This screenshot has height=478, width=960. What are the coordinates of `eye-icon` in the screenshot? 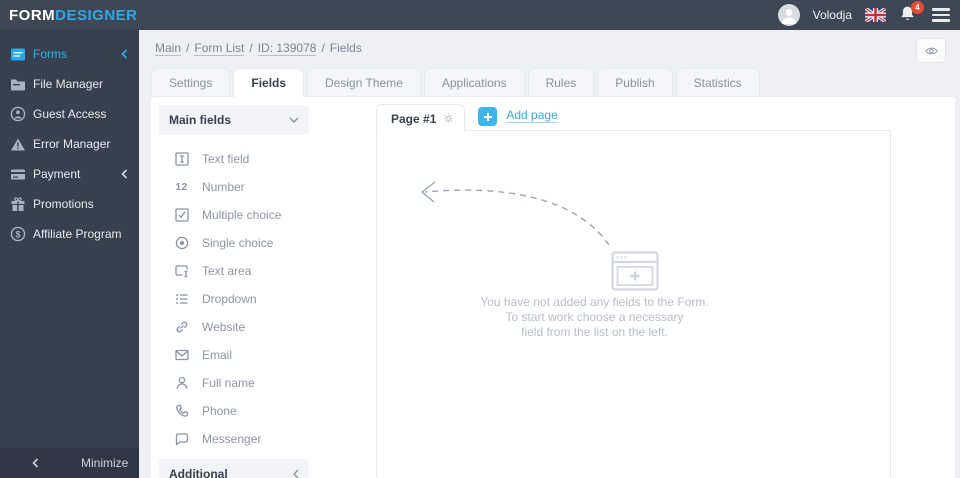 It's located at (931, 50).